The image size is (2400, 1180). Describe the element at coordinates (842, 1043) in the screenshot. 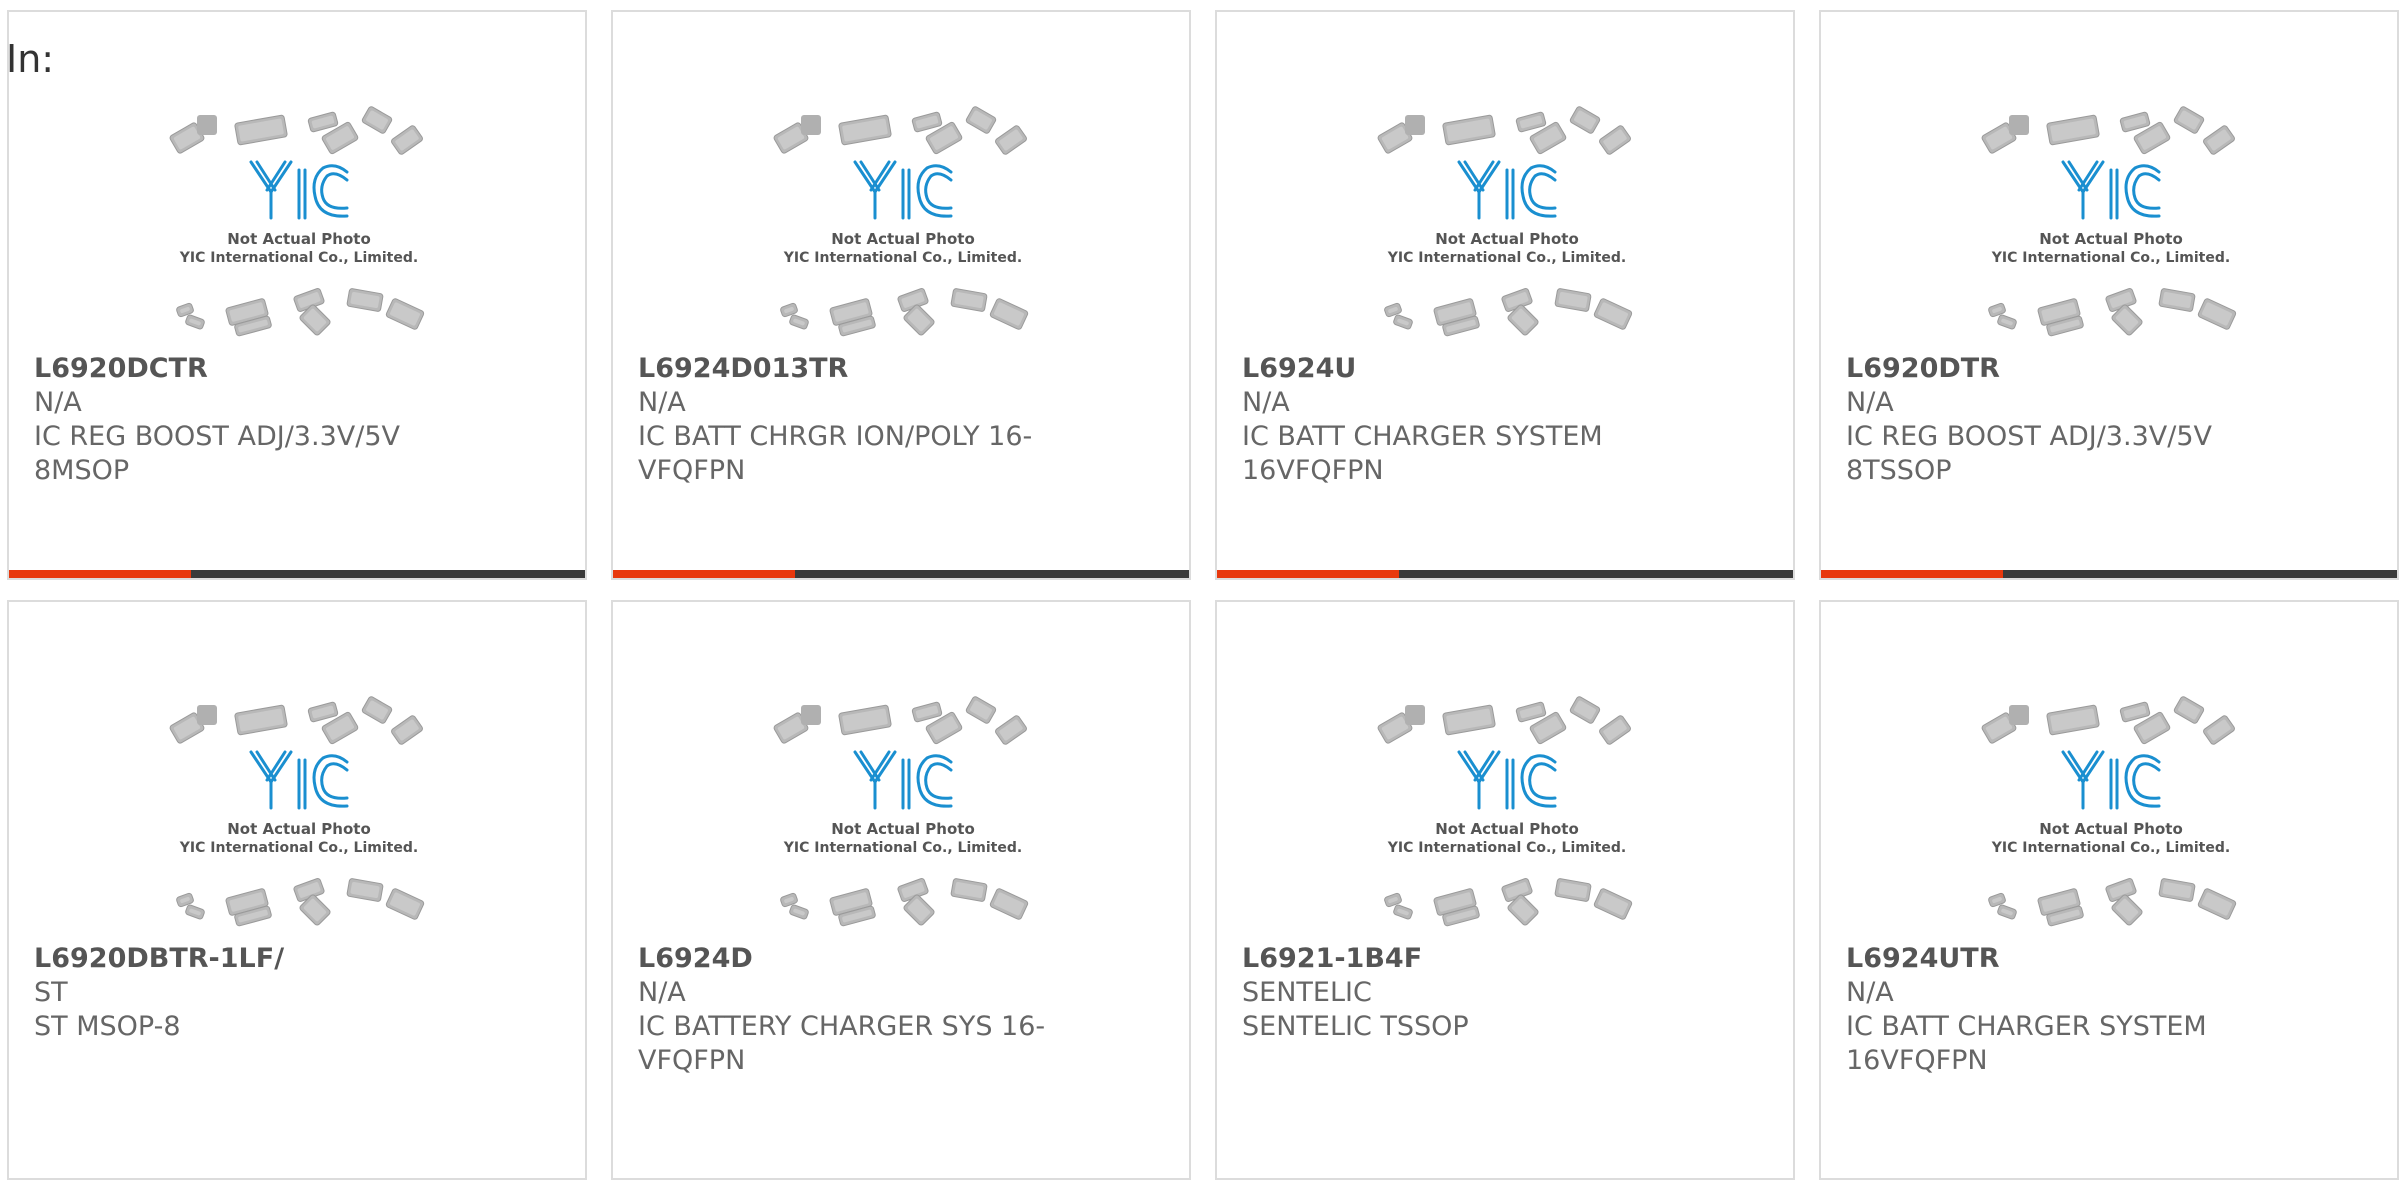

I see `description: IC BATTERY CHARGER SYS 16-VFQFPN` at that location.